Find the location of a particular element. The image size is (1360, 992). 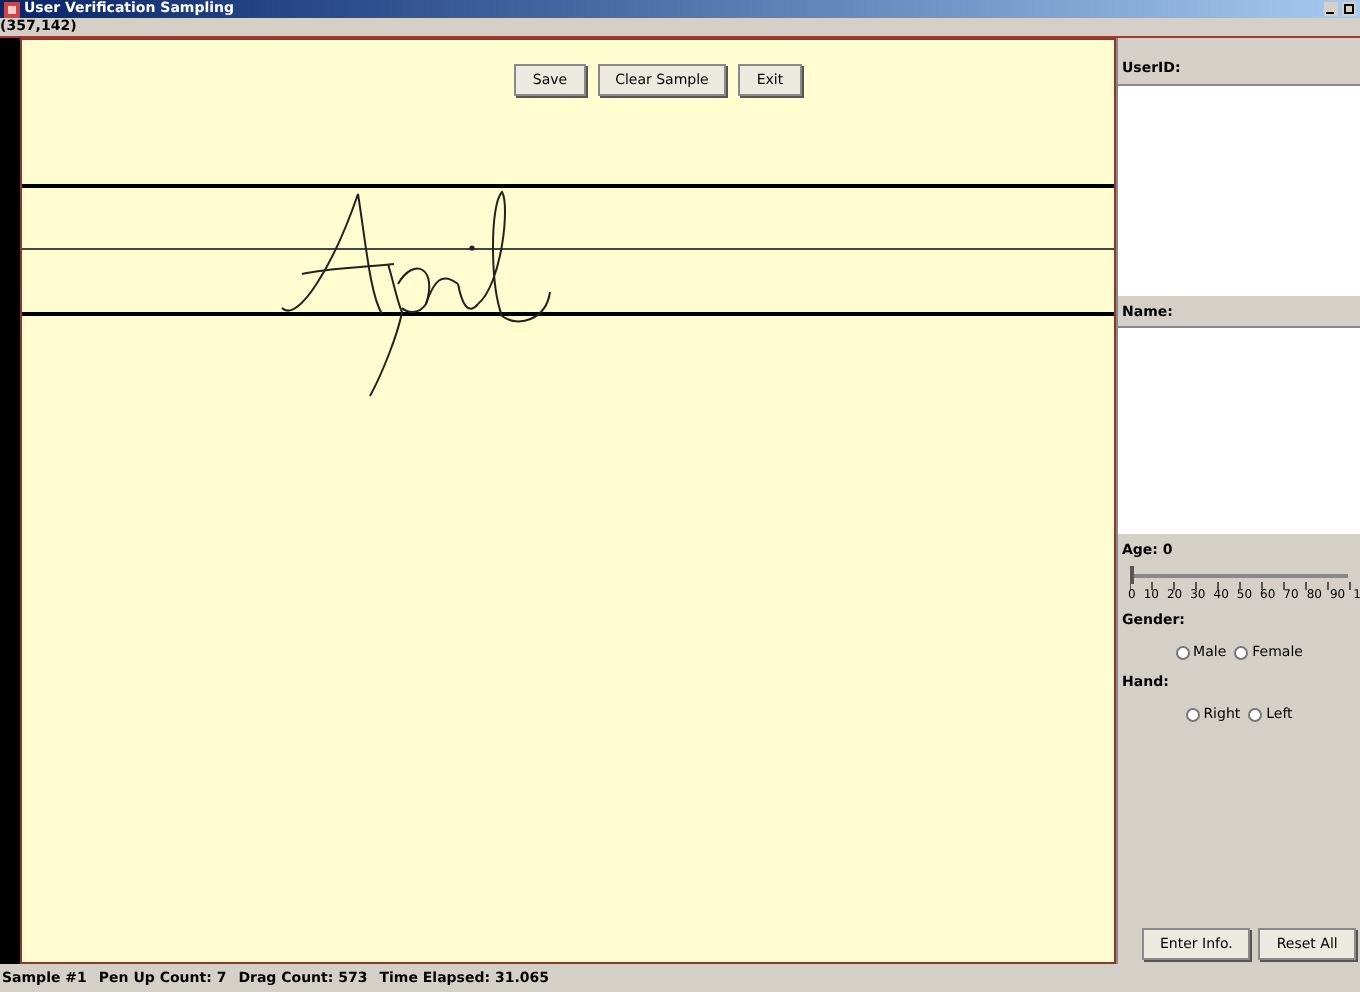

user-id-field is located at coordinates (1239, 189).